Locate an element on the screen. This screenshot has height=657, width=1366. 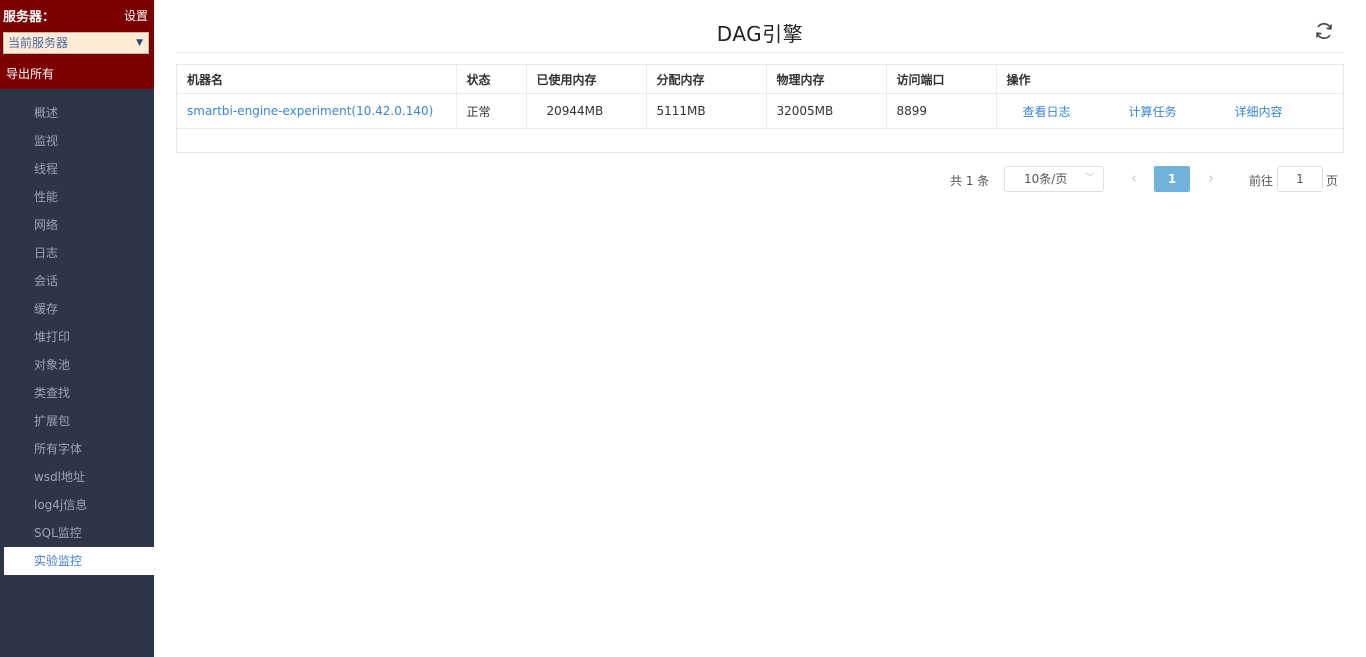
column-header-machine: 机器名 is located at coordinates (317, 79).